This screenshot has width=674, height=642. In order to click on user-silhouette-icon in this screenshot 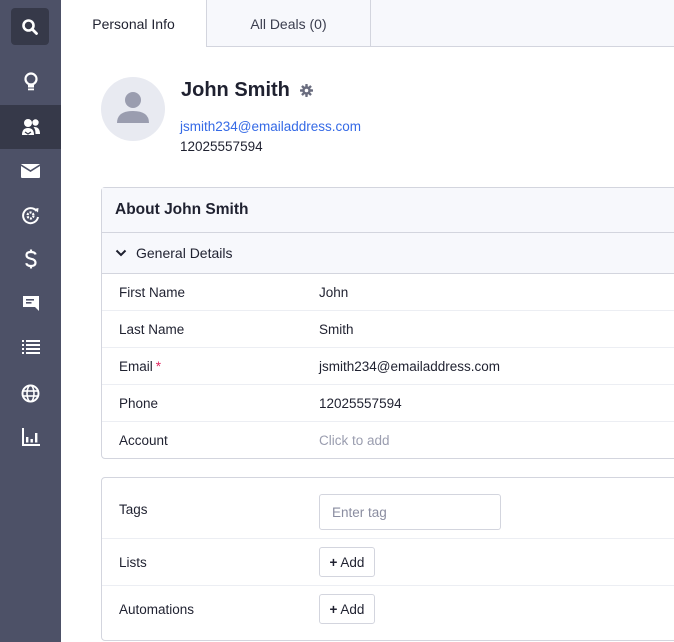, I will do `click(133, 109)`.